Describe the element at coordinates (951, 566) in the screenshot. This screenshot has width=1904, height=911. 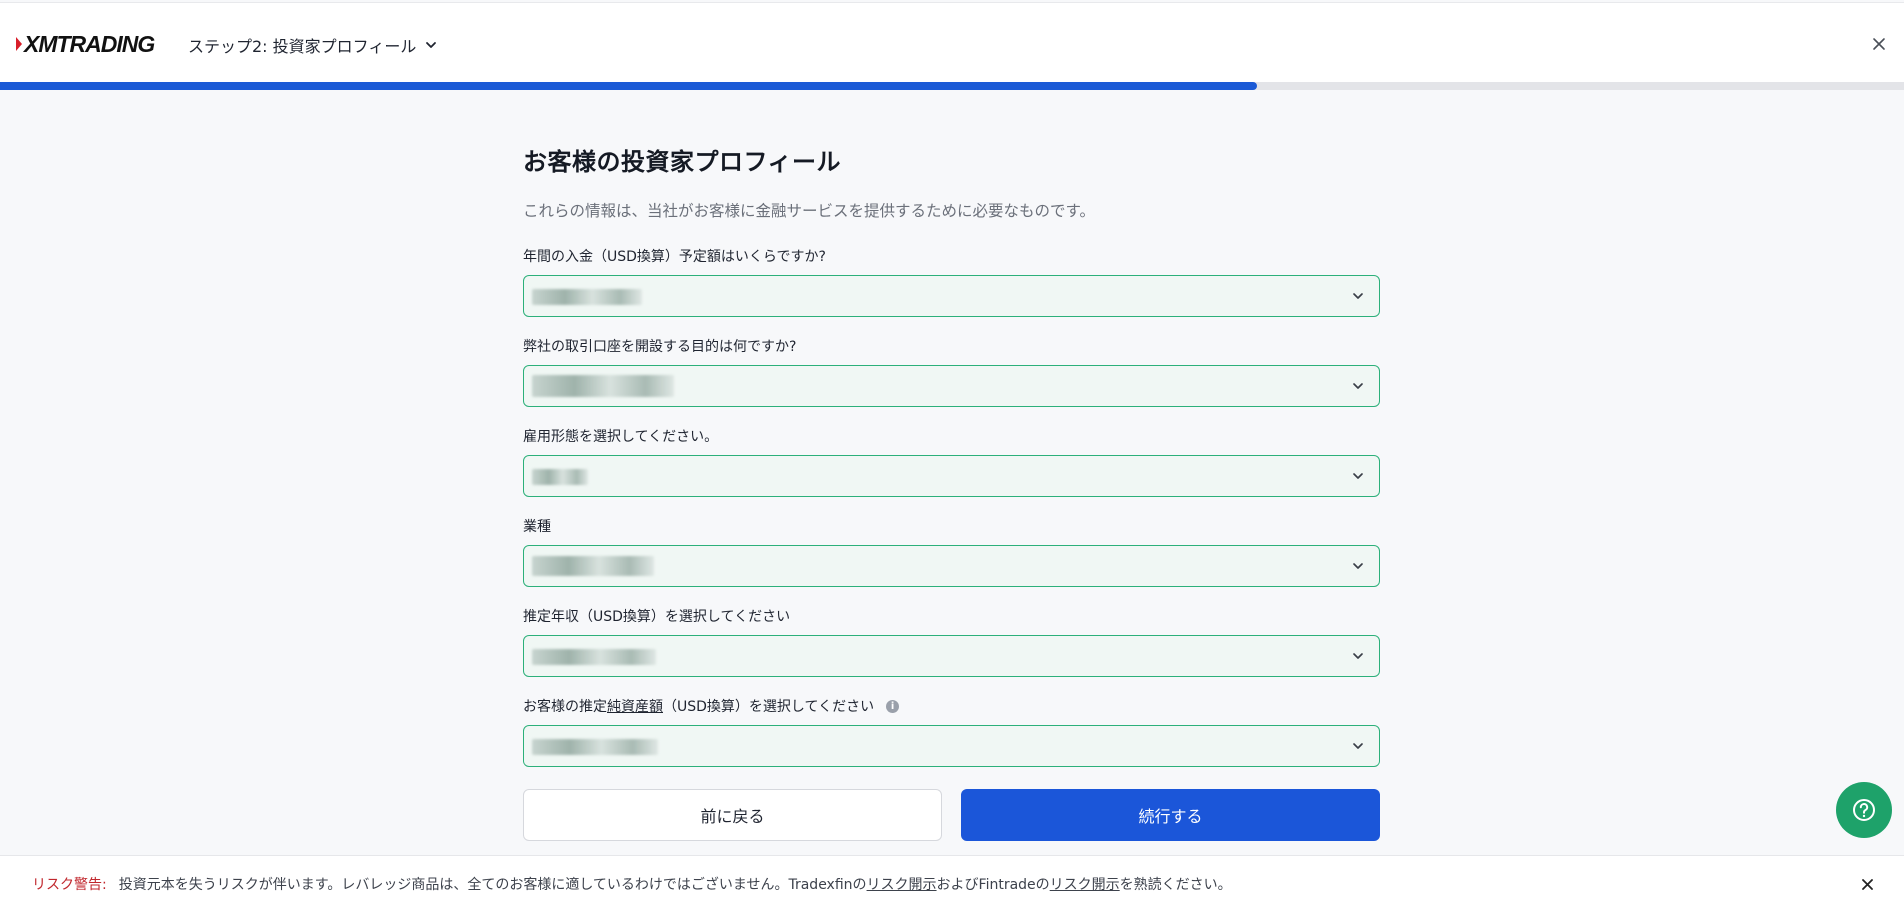
I see `industry-select` at that location.